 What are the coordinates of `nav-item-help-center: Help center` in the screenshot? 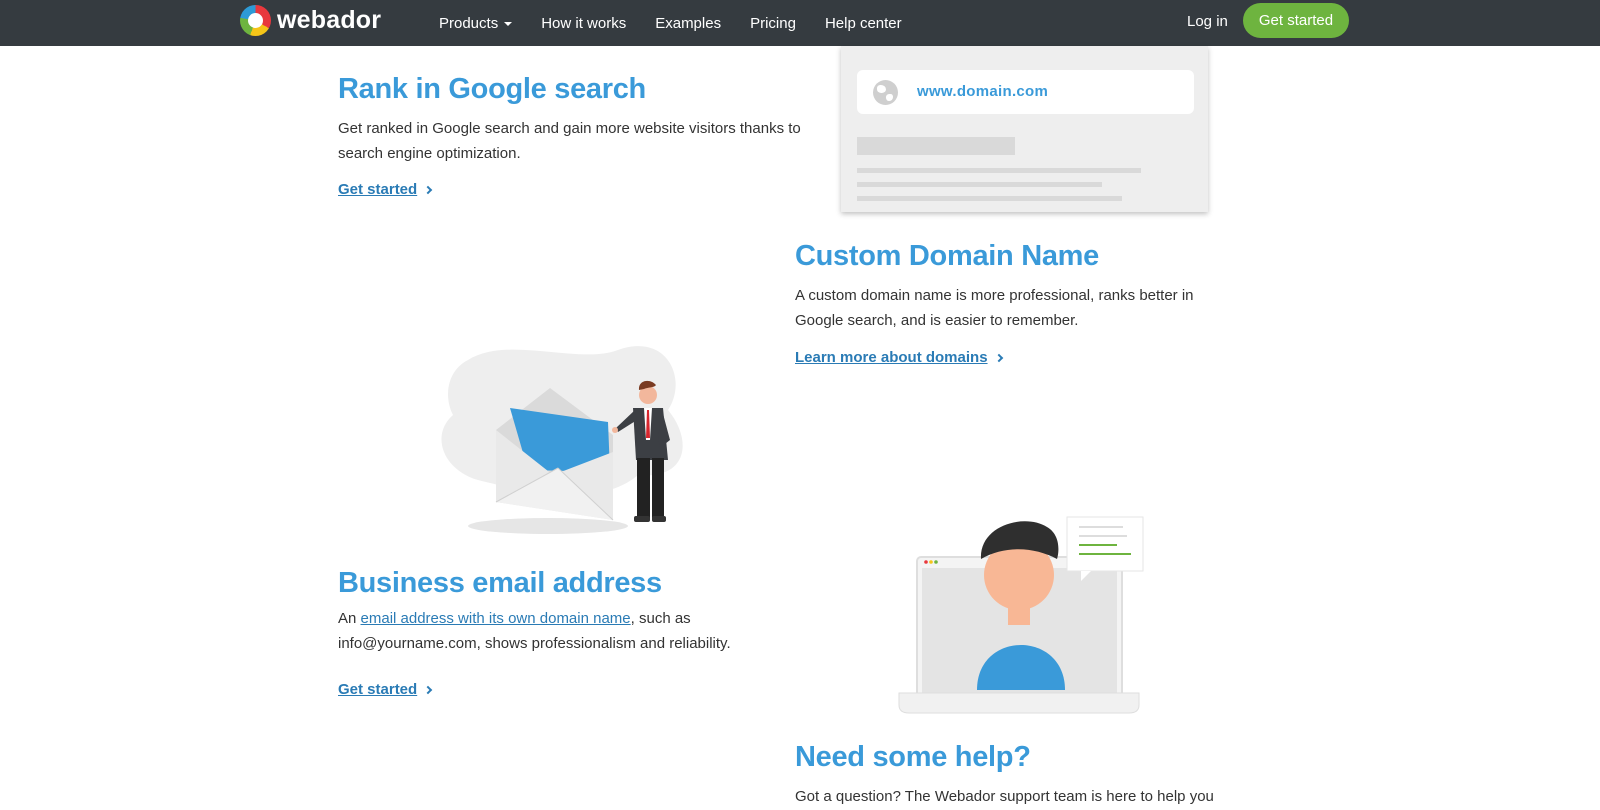 It's located at (863, 23).